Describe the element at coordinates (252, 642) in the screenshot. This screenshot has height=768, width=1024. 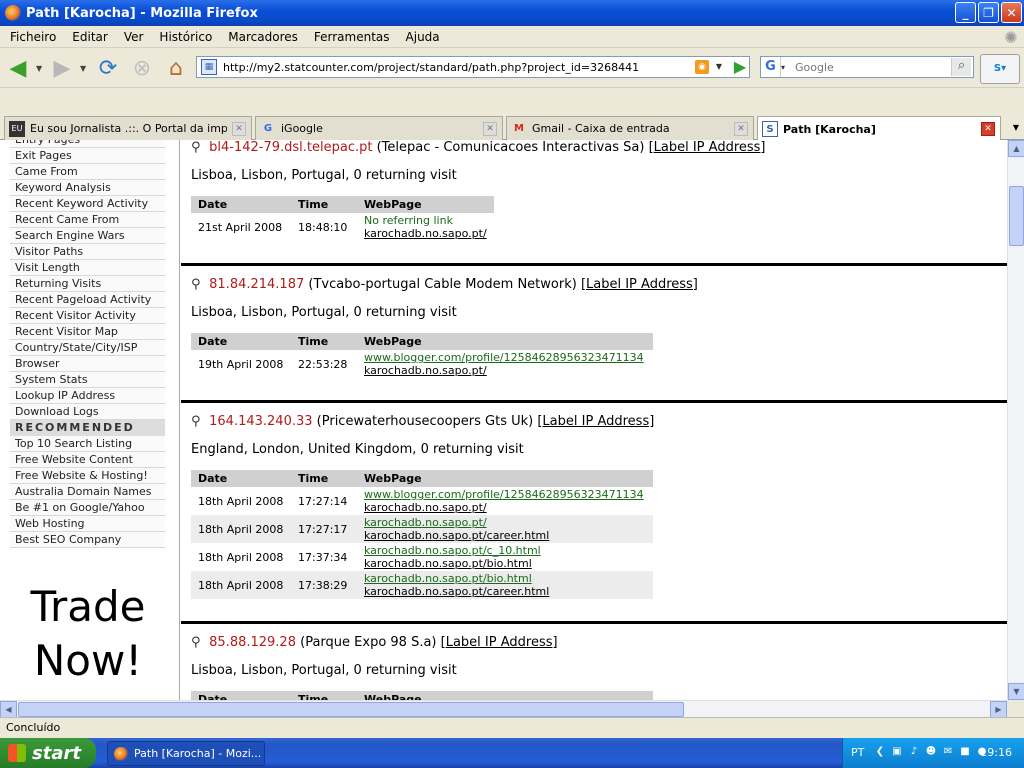
I see `ip-link: 85.88.129.28` at that location.